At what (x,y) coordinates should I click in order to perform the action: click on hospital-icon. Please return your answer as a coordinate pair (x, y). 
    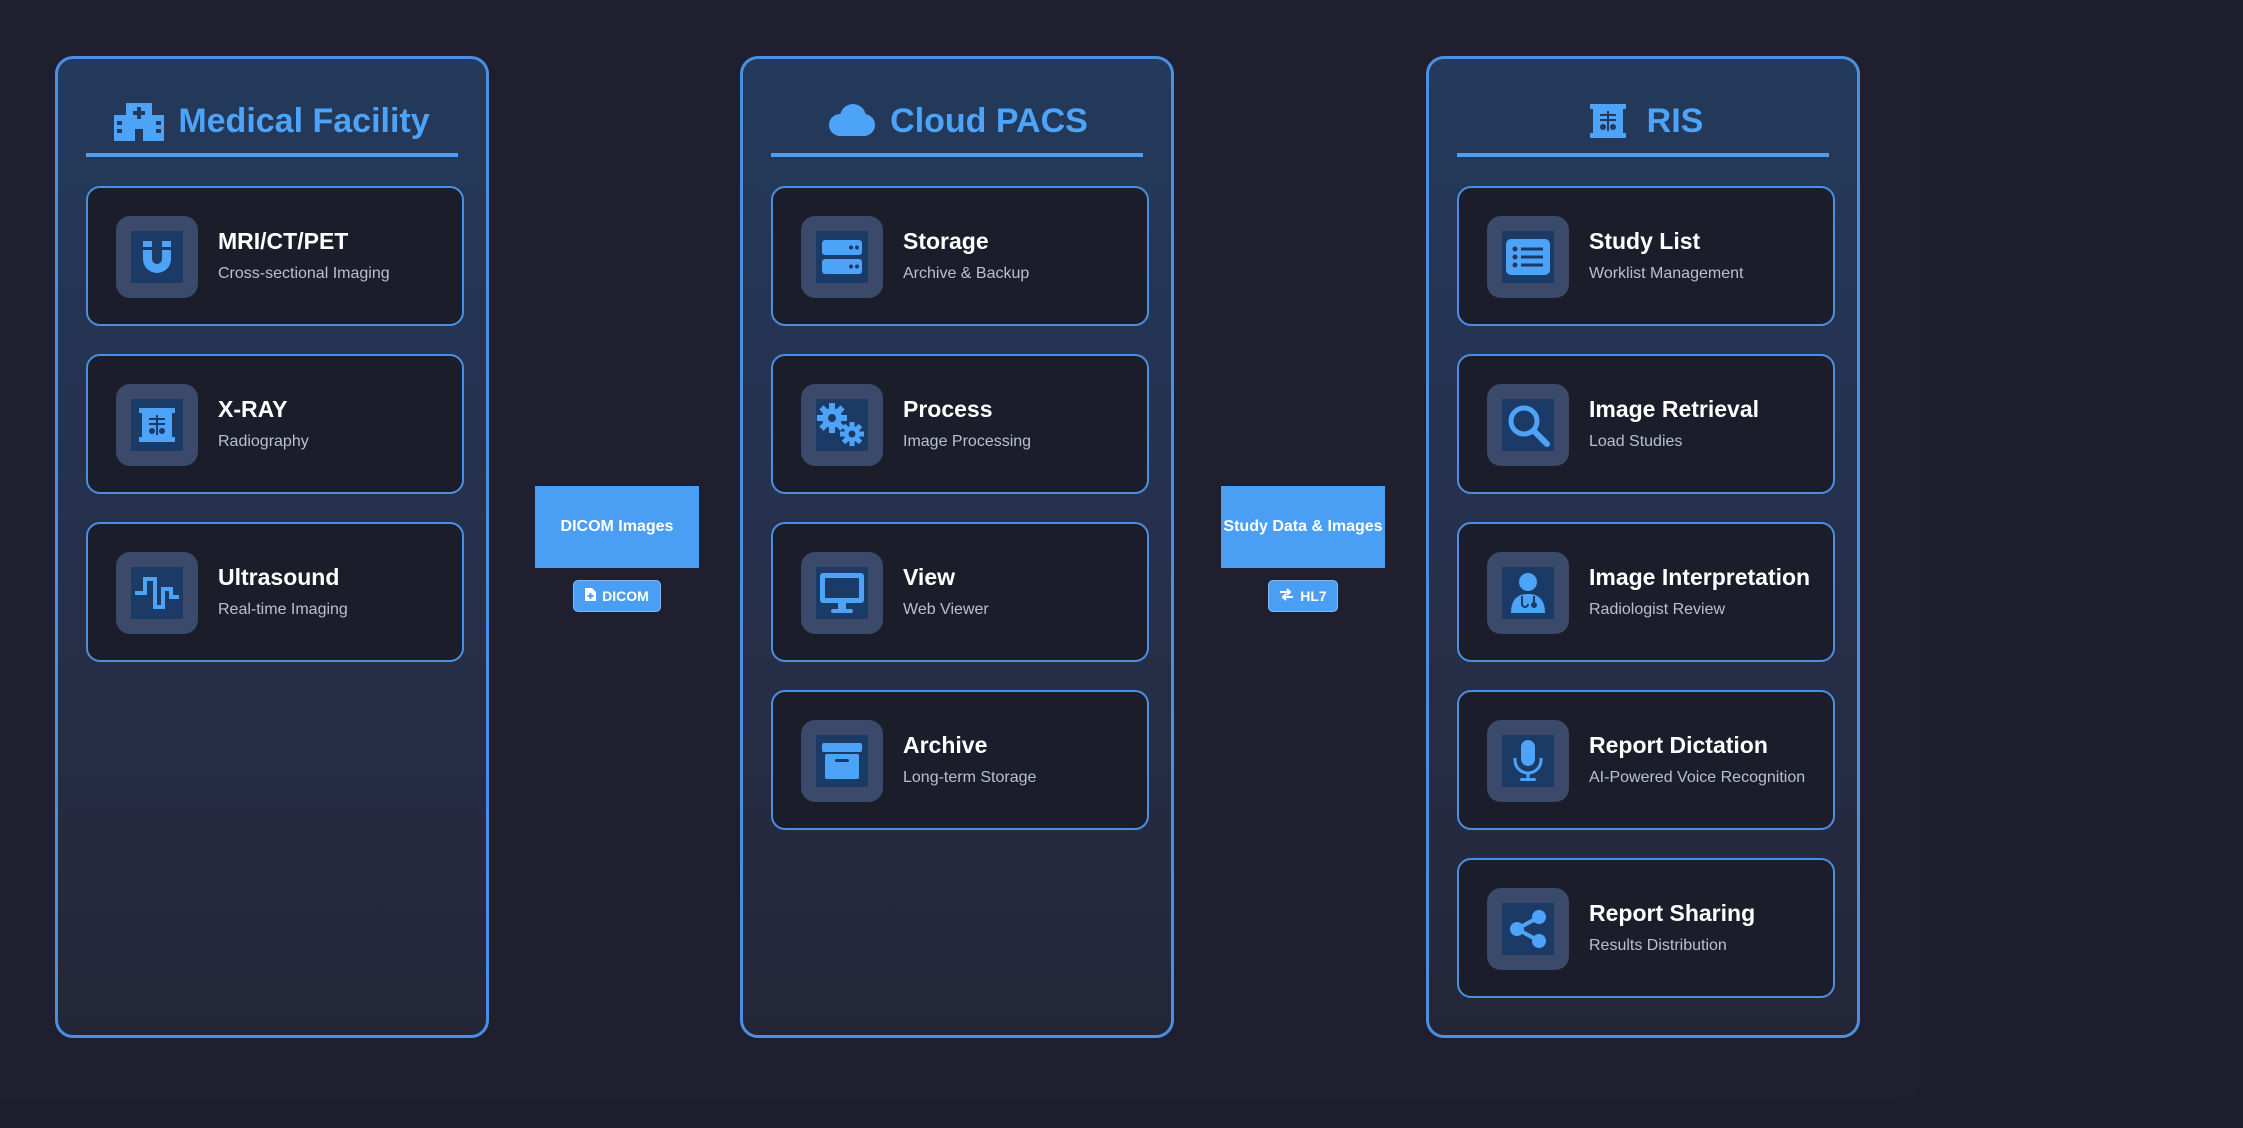
    Looking at the image, I should click on (139, 121).